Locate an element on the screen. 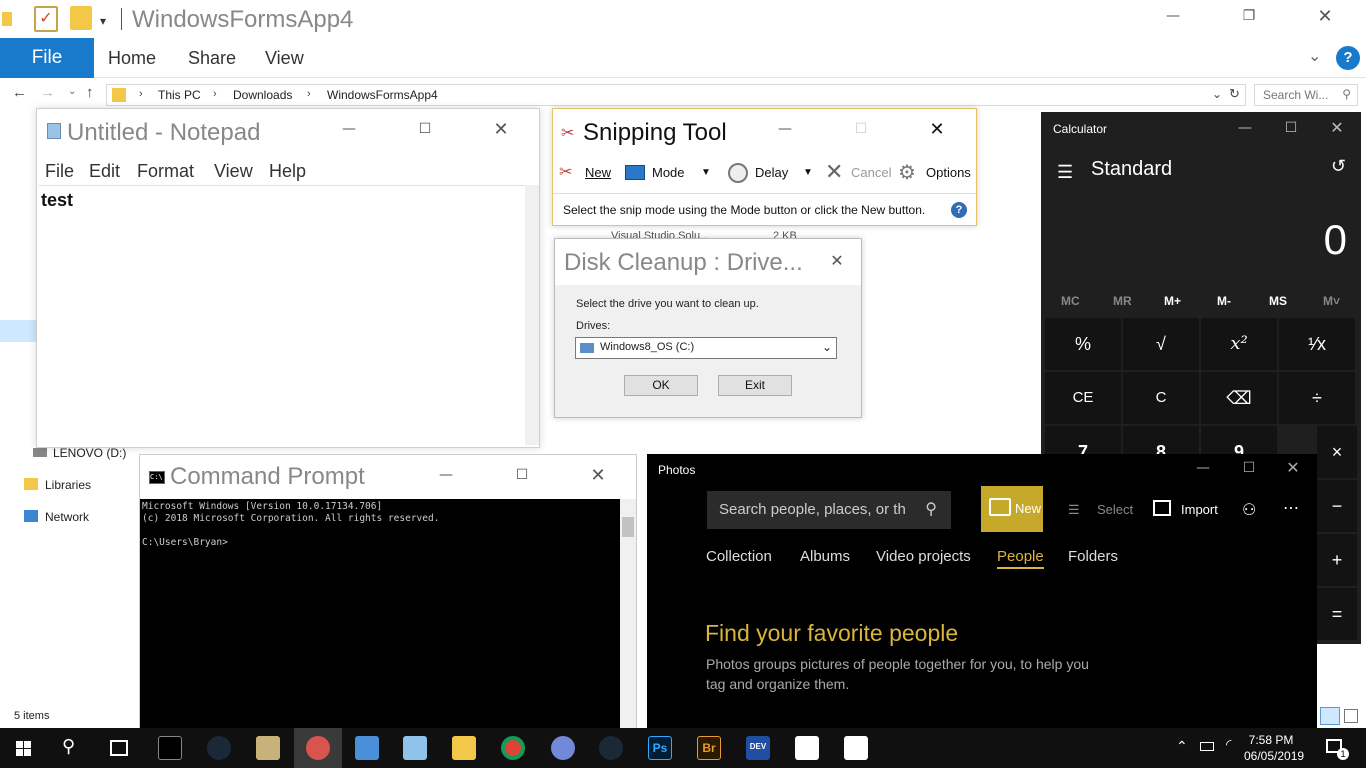 The width and height of the screenshot is (1366, 768). recent-locations-icon: ⌄ is located at coordinates (72, 91).